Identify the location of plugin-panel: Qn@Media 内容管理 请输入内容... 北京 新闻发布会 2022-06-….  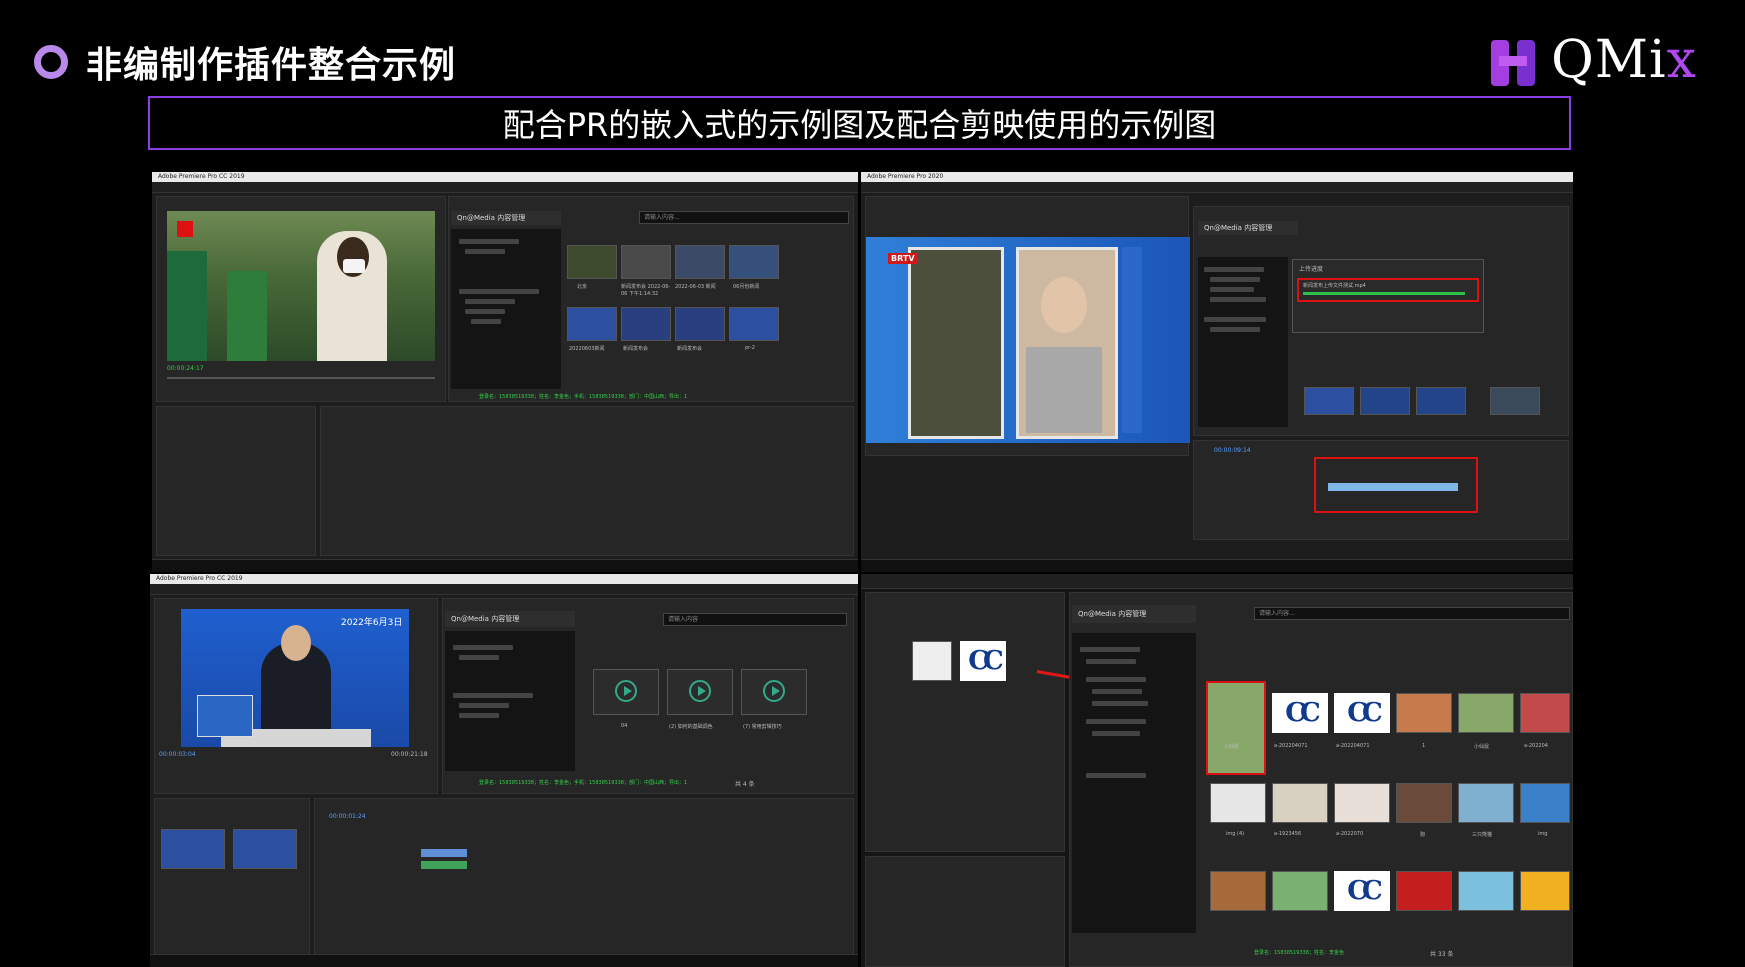
(651, 299).